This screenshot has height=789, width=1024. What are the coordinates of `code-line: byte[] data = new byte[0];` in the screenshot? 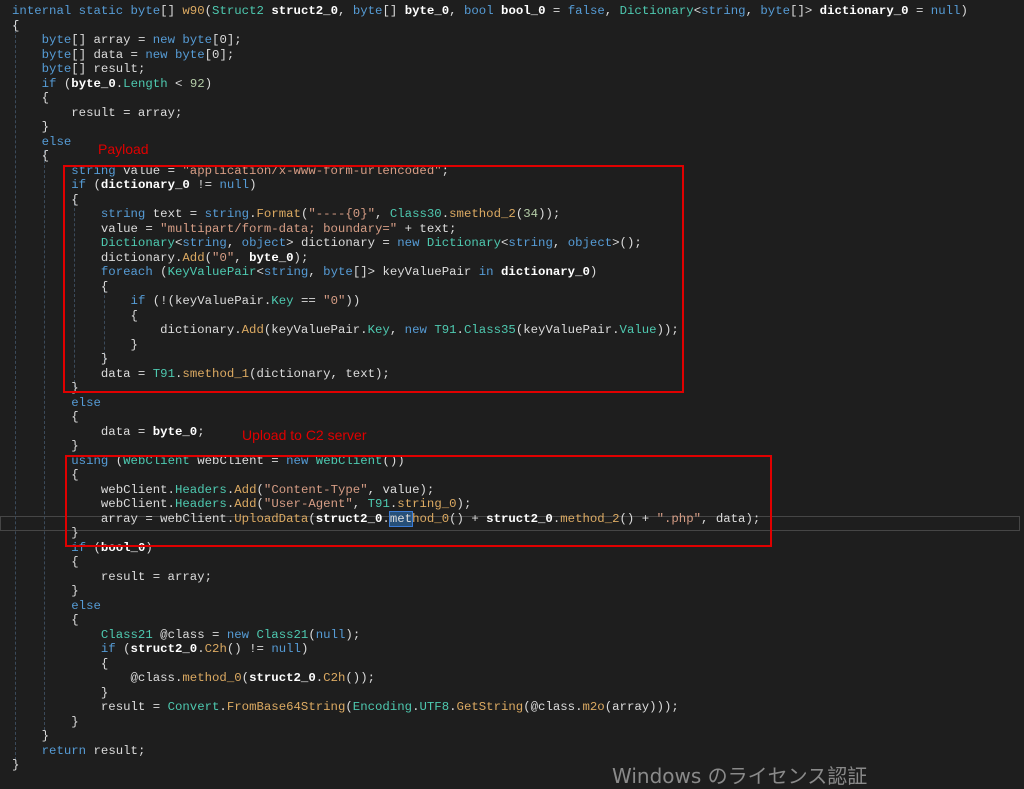 It's located at (490, 55).